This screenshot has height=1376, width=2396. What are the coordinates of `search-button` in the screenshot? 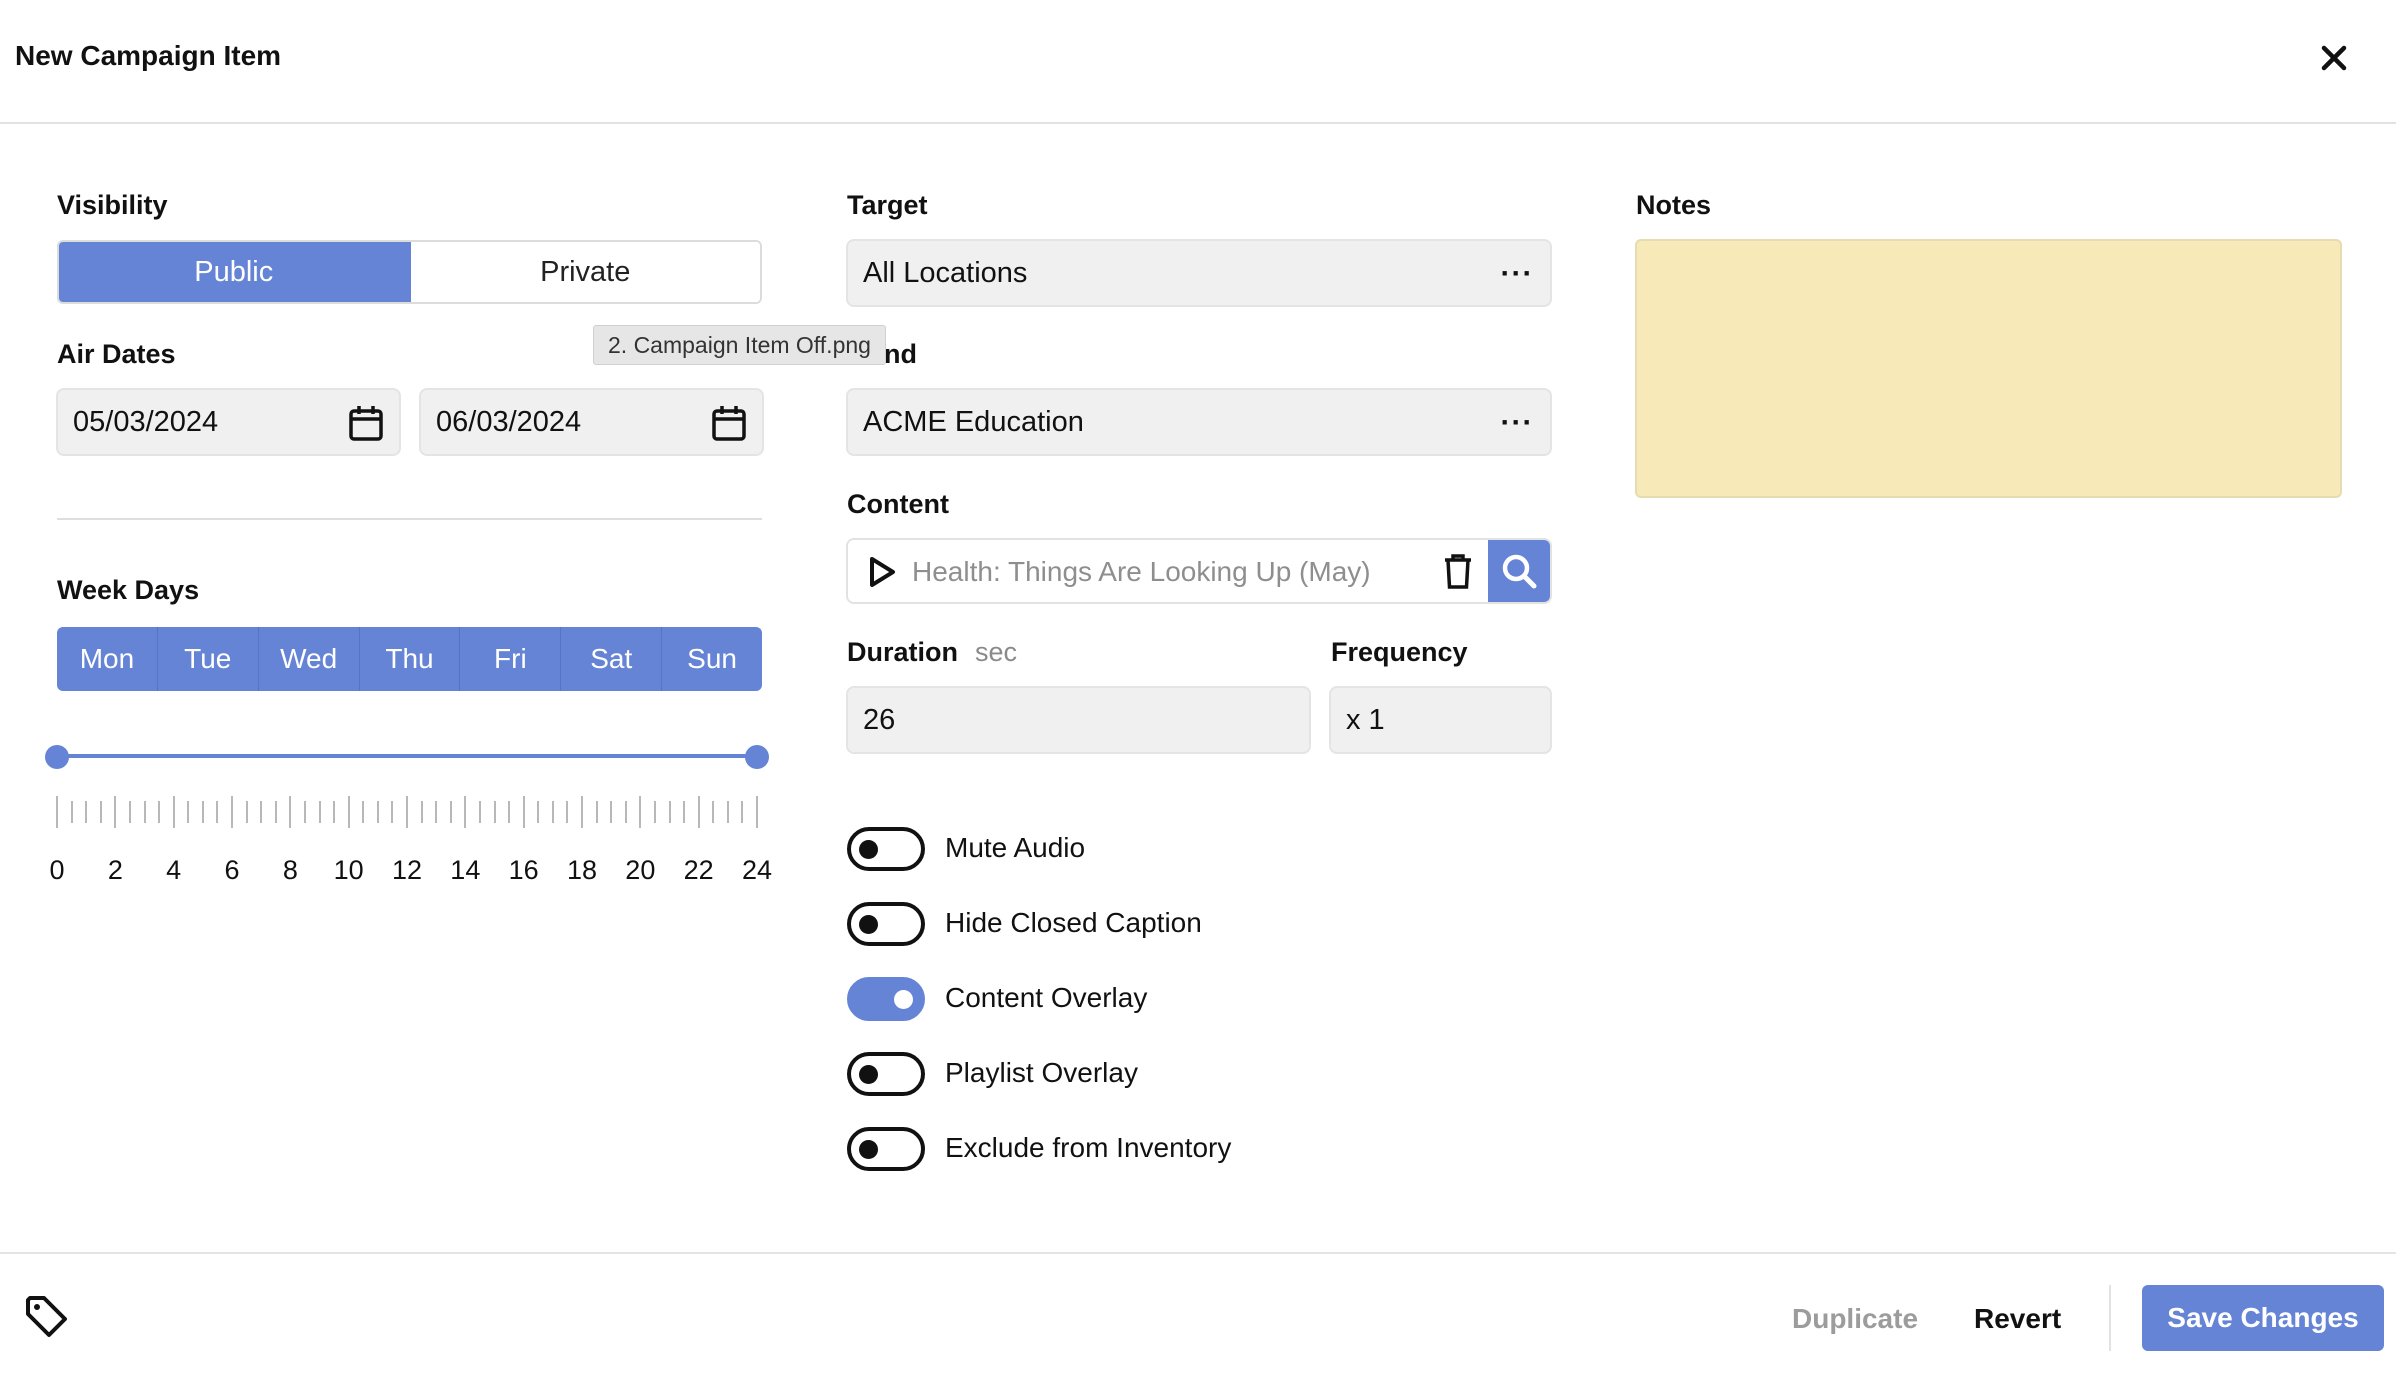 It's located at (1519, 571).